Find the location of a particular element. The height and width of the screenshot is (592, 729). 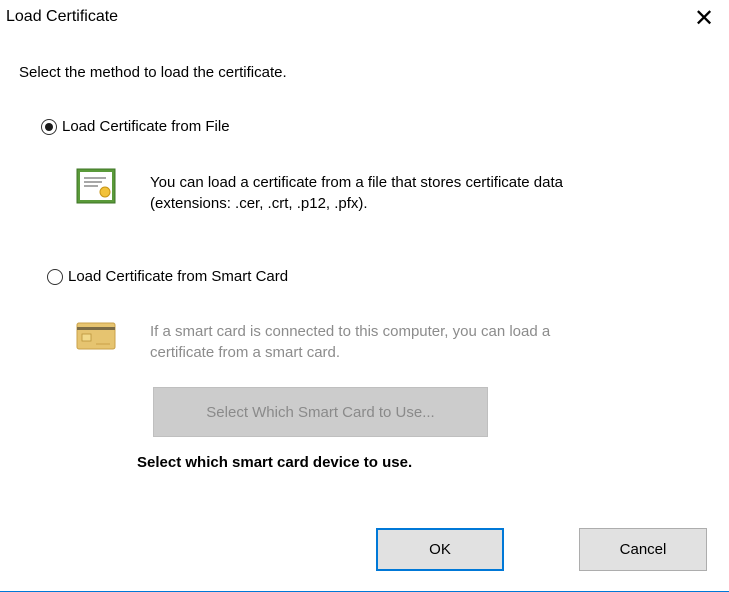

smart-card-icon is located at coordinates (96, 338).